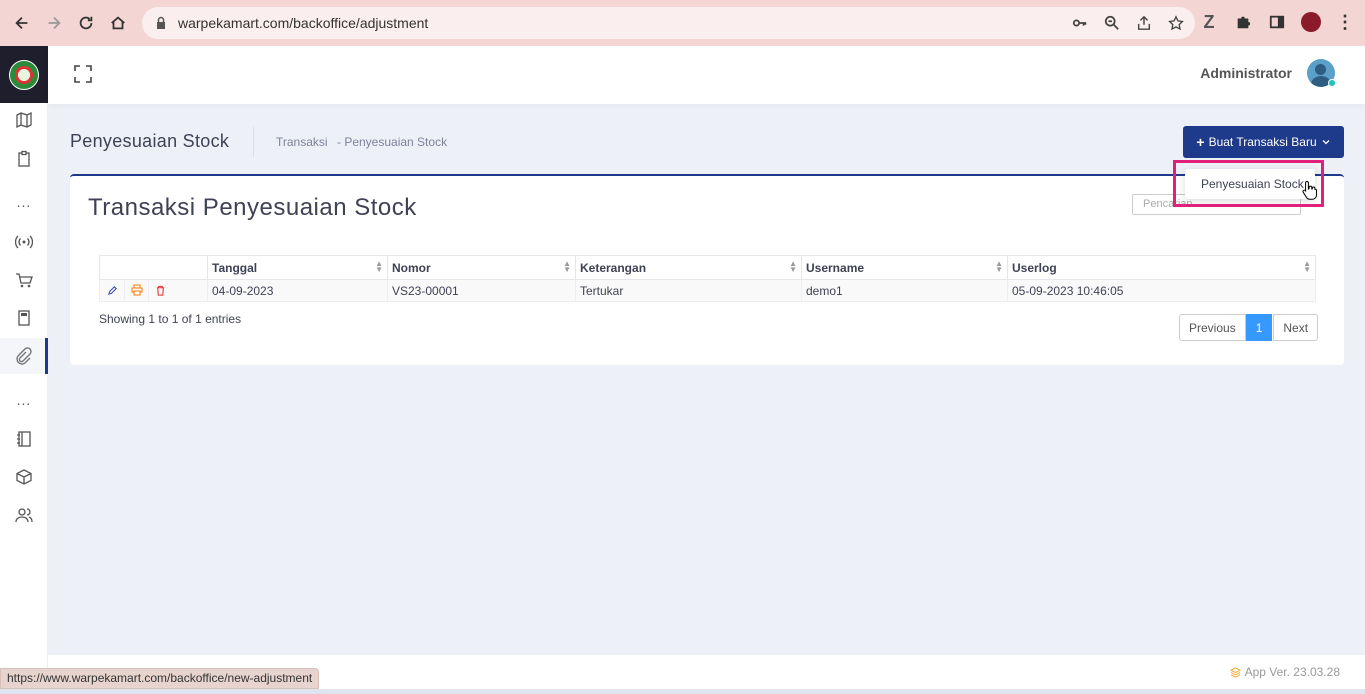 This screenshot has height=694, width=1365. Describe the element at coordinates (1284, 672) in the screenshot. I see `app-version: App Ver. 23.03.28` at that location.